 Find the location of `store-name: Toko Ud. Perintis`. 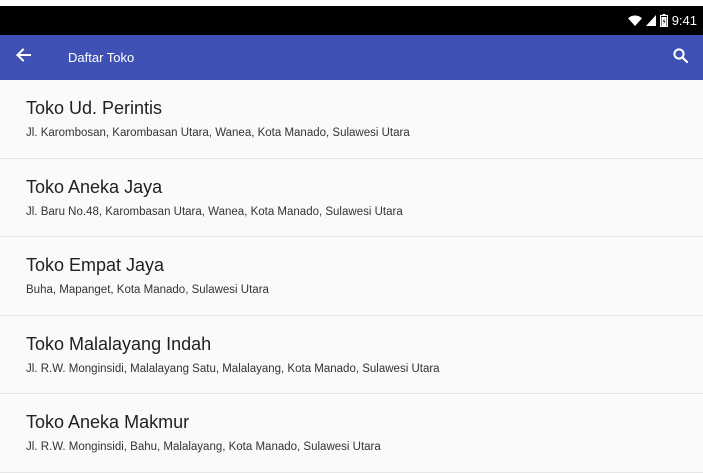

store-name: Toko Ud. Perintis is located at coordinates (94, 108).